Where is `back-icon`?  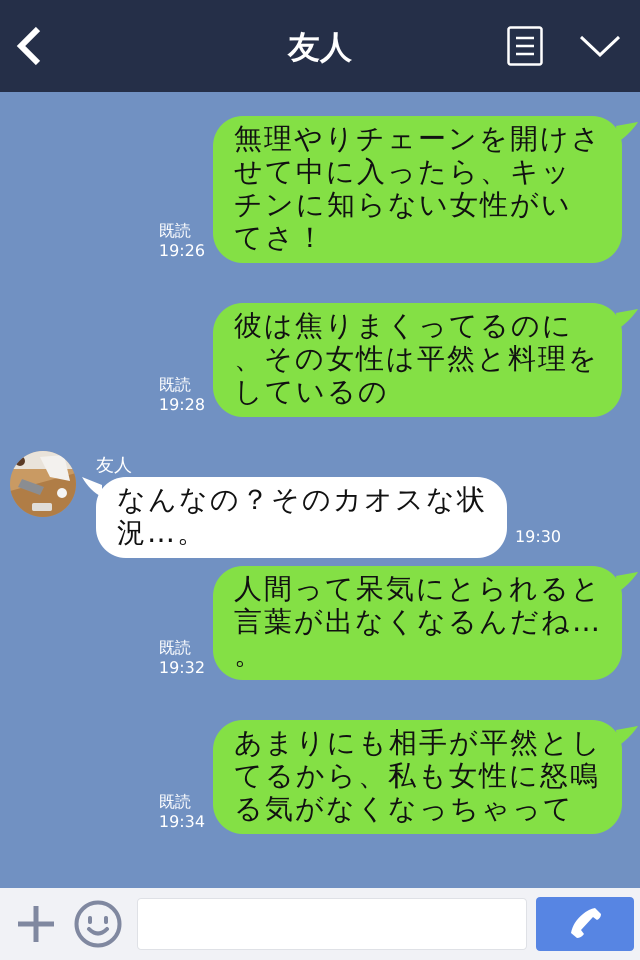 back-icon is located at coordinates (28, 46).